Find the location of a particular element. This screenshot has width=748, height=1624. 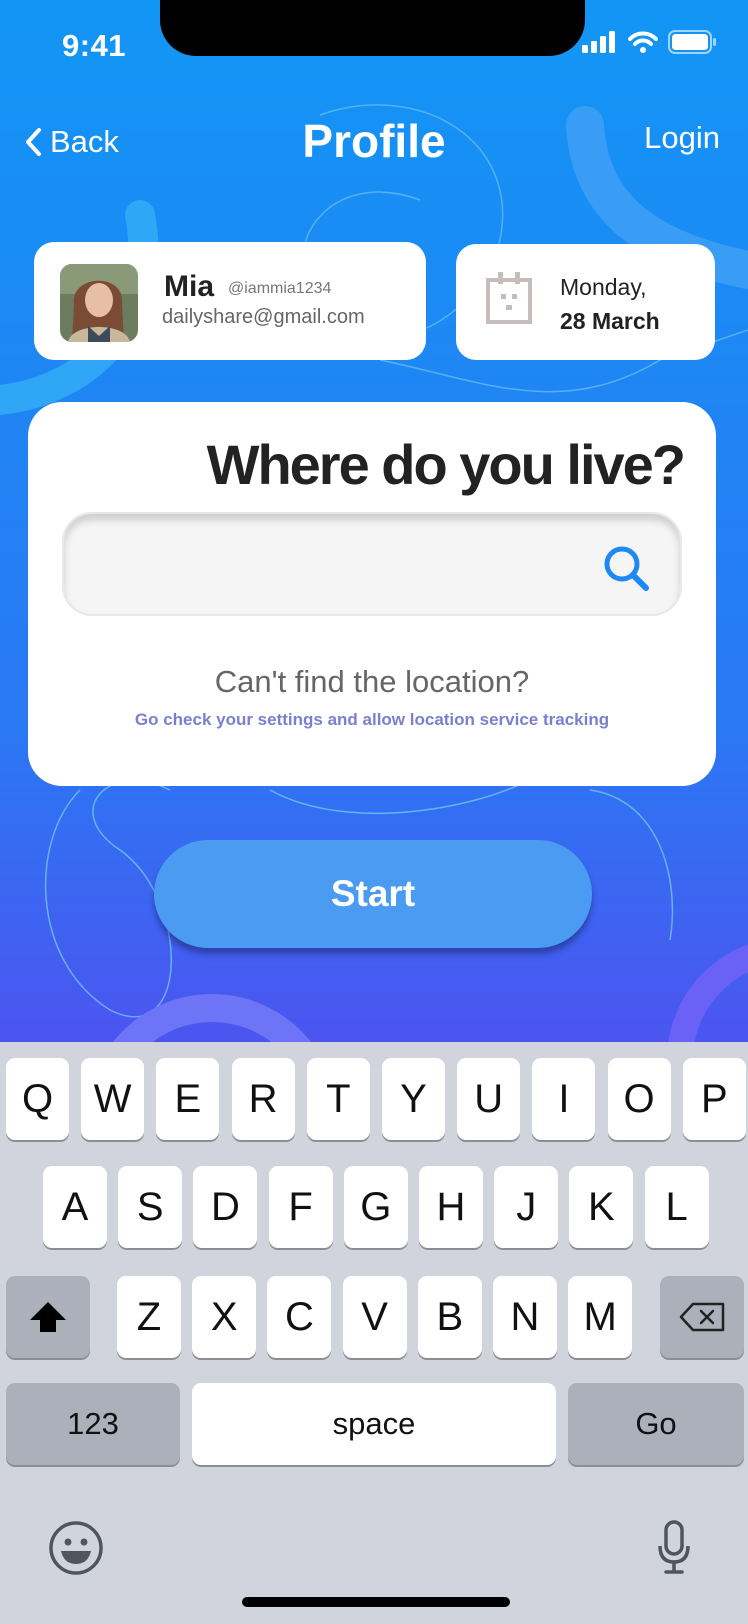

shift-key is located at coordinates (48, 1317).